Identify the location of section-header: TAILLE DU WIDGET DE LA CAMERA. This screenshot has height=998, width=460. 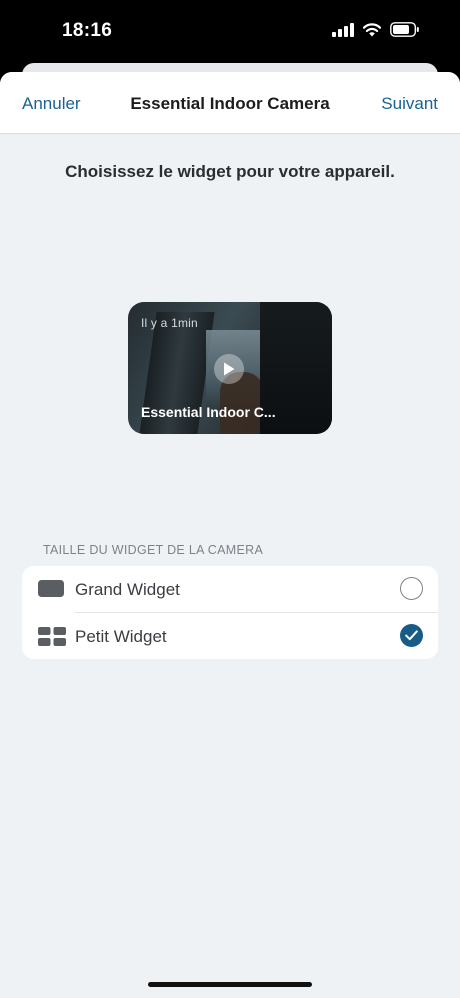
(153, 550).